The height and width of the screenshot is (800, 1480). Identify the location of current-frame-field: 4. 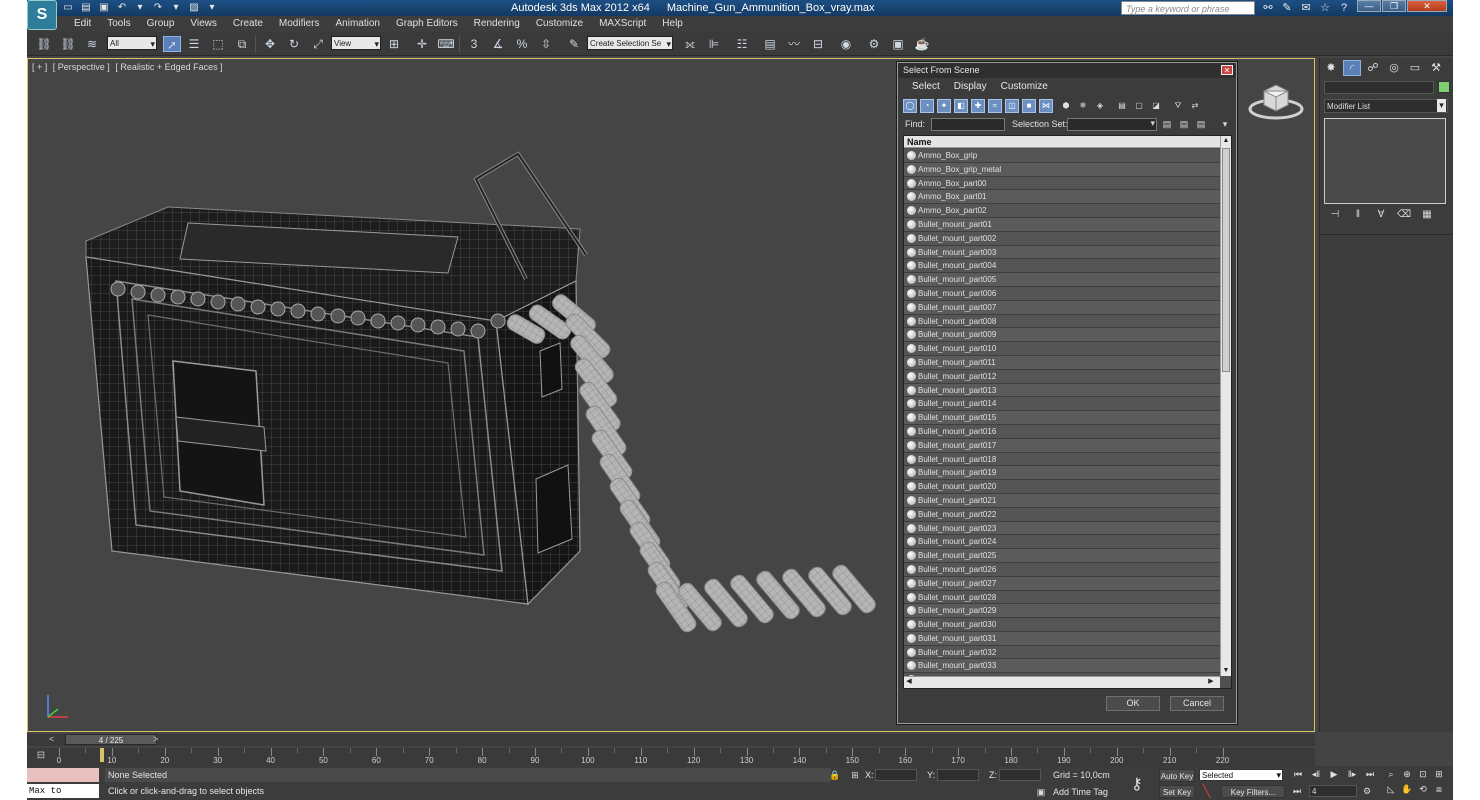
(1333, 791).